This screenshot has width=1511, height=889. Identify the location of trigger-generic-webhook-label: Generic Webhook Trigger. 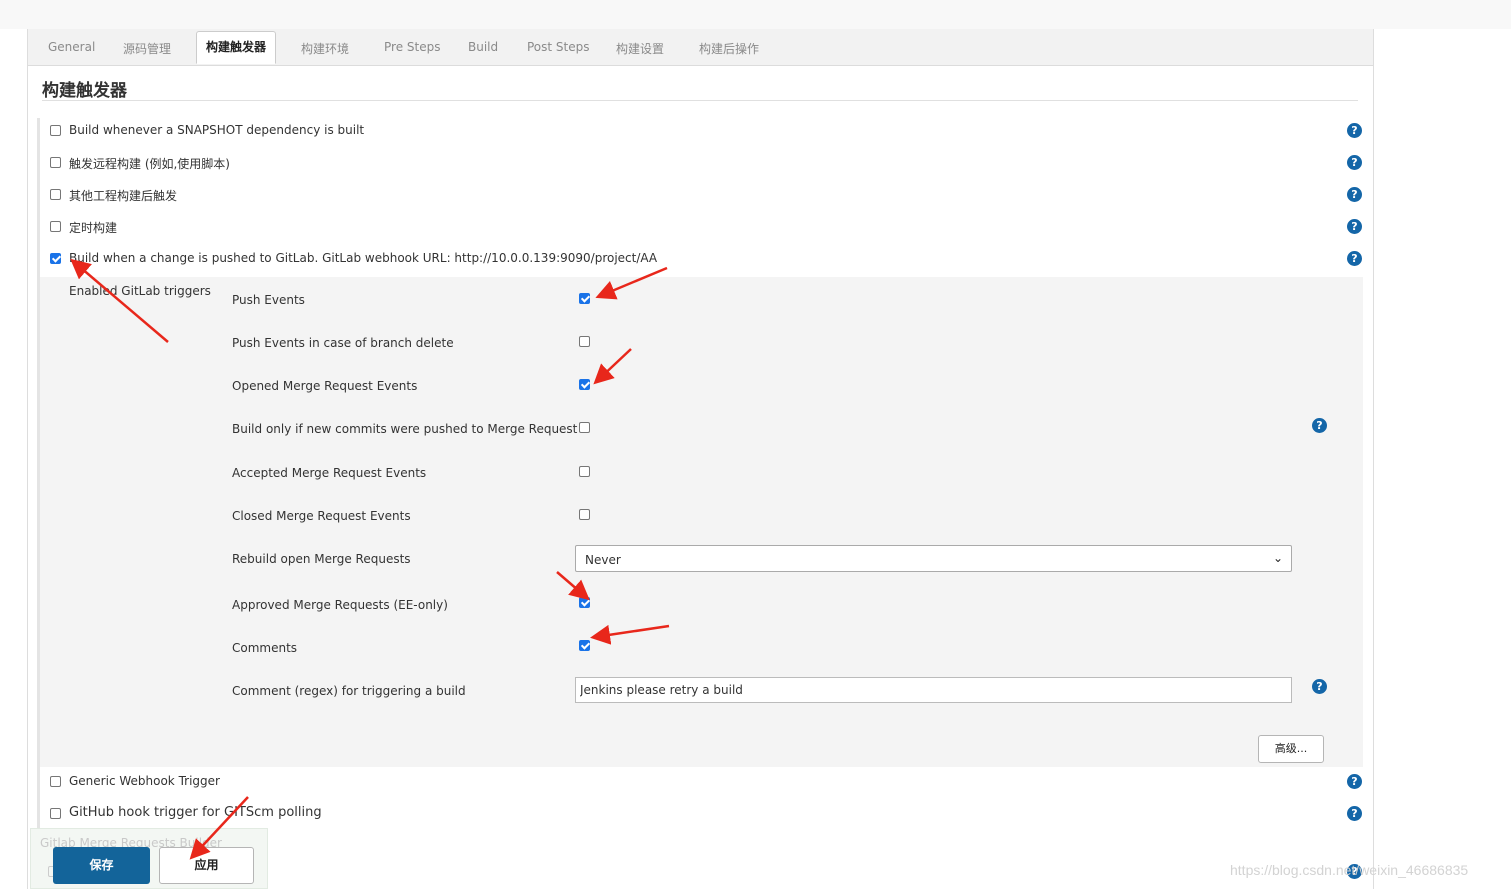
(144, 781).